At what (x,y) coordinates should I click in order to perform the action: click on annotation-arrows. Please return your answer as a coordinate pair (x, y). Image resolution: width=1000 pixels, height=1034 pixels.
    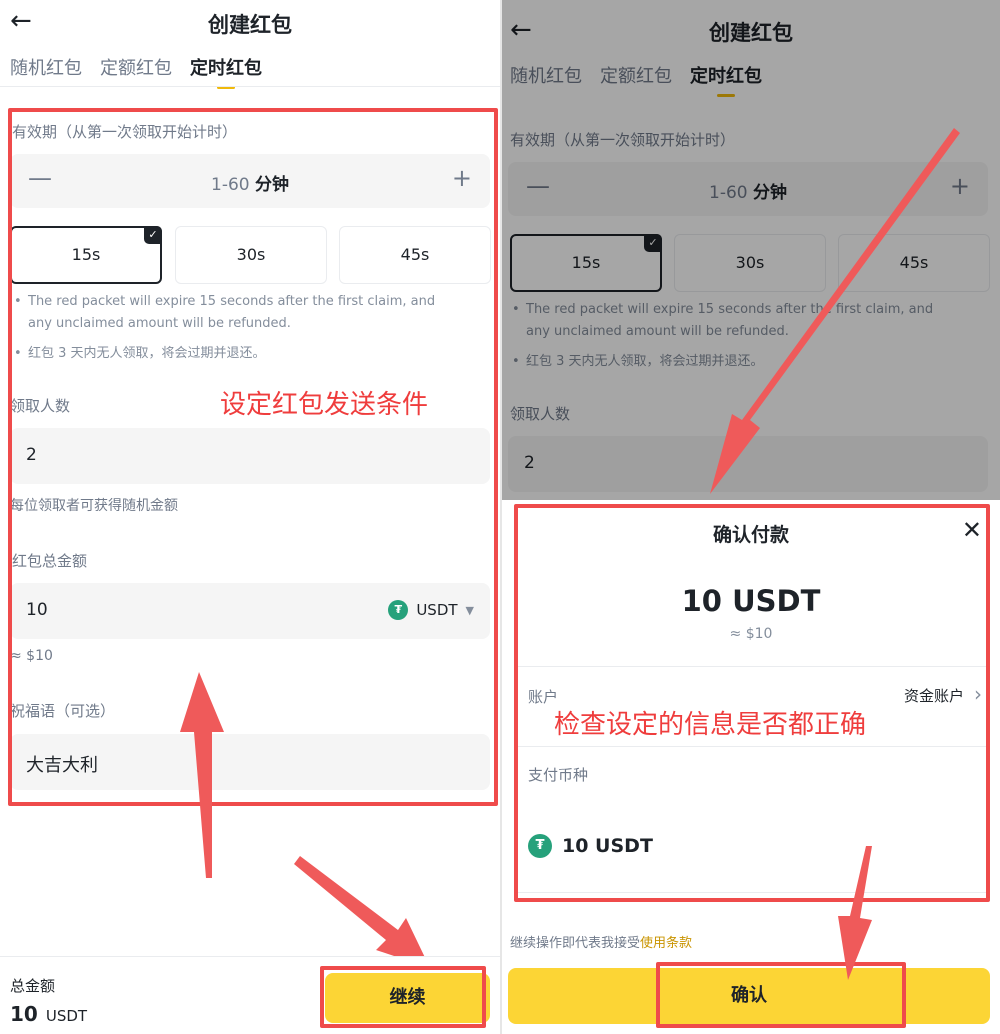
    Looking at the image, I should click on (305, 820).